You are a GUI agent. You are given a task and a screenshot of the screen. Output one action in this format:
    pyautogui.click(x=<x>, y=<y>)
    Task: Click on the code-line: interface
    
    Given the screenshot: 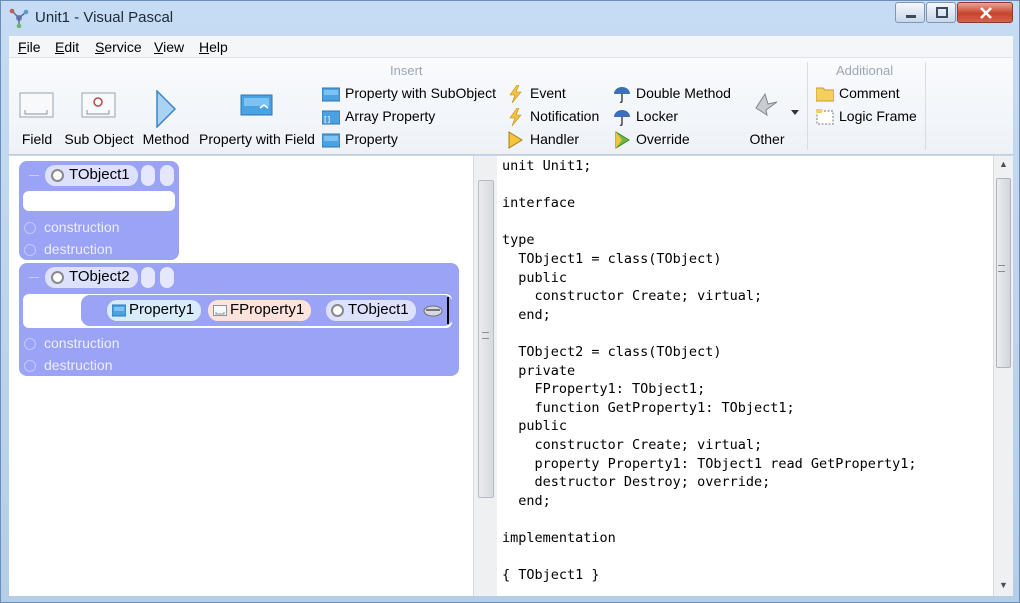 What is the action you would take?
    pyautogui.click(x=538, y=203)
    